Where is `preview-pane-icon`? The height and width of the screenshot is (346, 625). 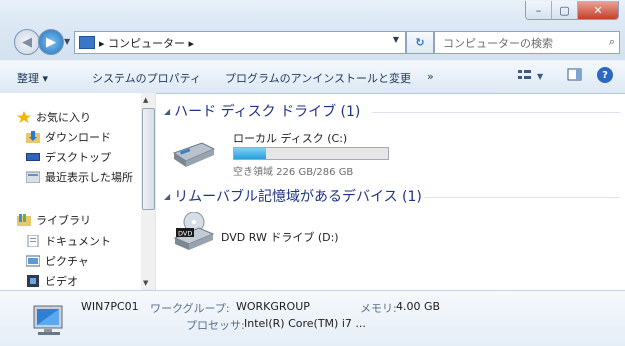
preview-pane-icon is located at coordinates (574, 74).